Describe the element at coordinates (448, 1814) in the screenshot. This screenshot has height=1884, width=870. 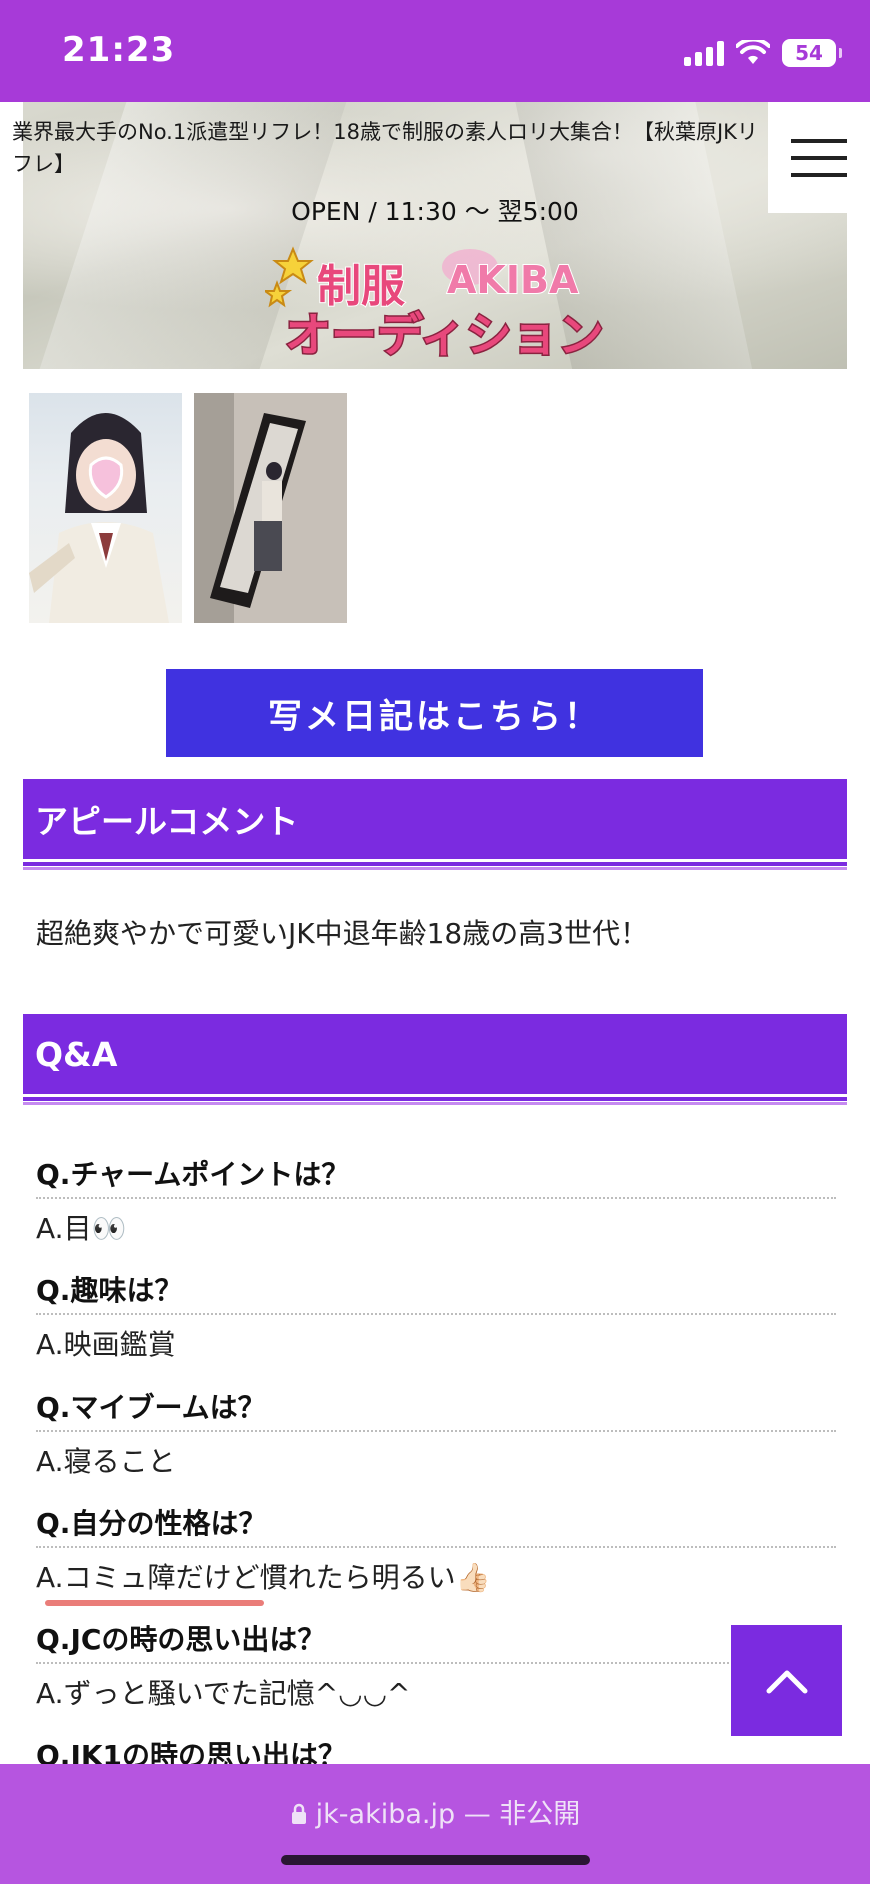
I see `url-text: jk-akiba.jp — 非公開` at that location.